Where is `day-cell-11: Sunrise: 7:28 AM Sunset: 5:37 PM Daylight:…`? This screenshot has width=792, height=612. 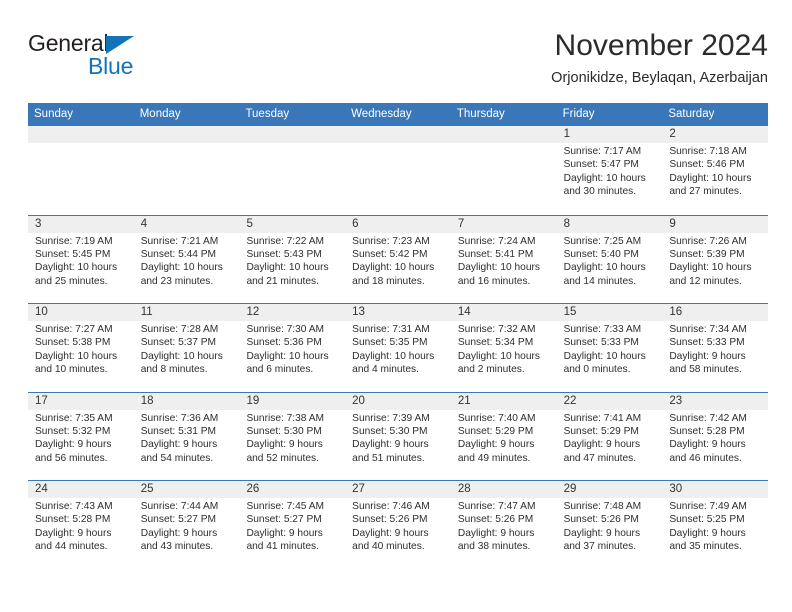
day-cell-11: Sunrise: 7:28 AM Sunset: 5:37 PM Daylight:… is located at coordinates (187, 349).